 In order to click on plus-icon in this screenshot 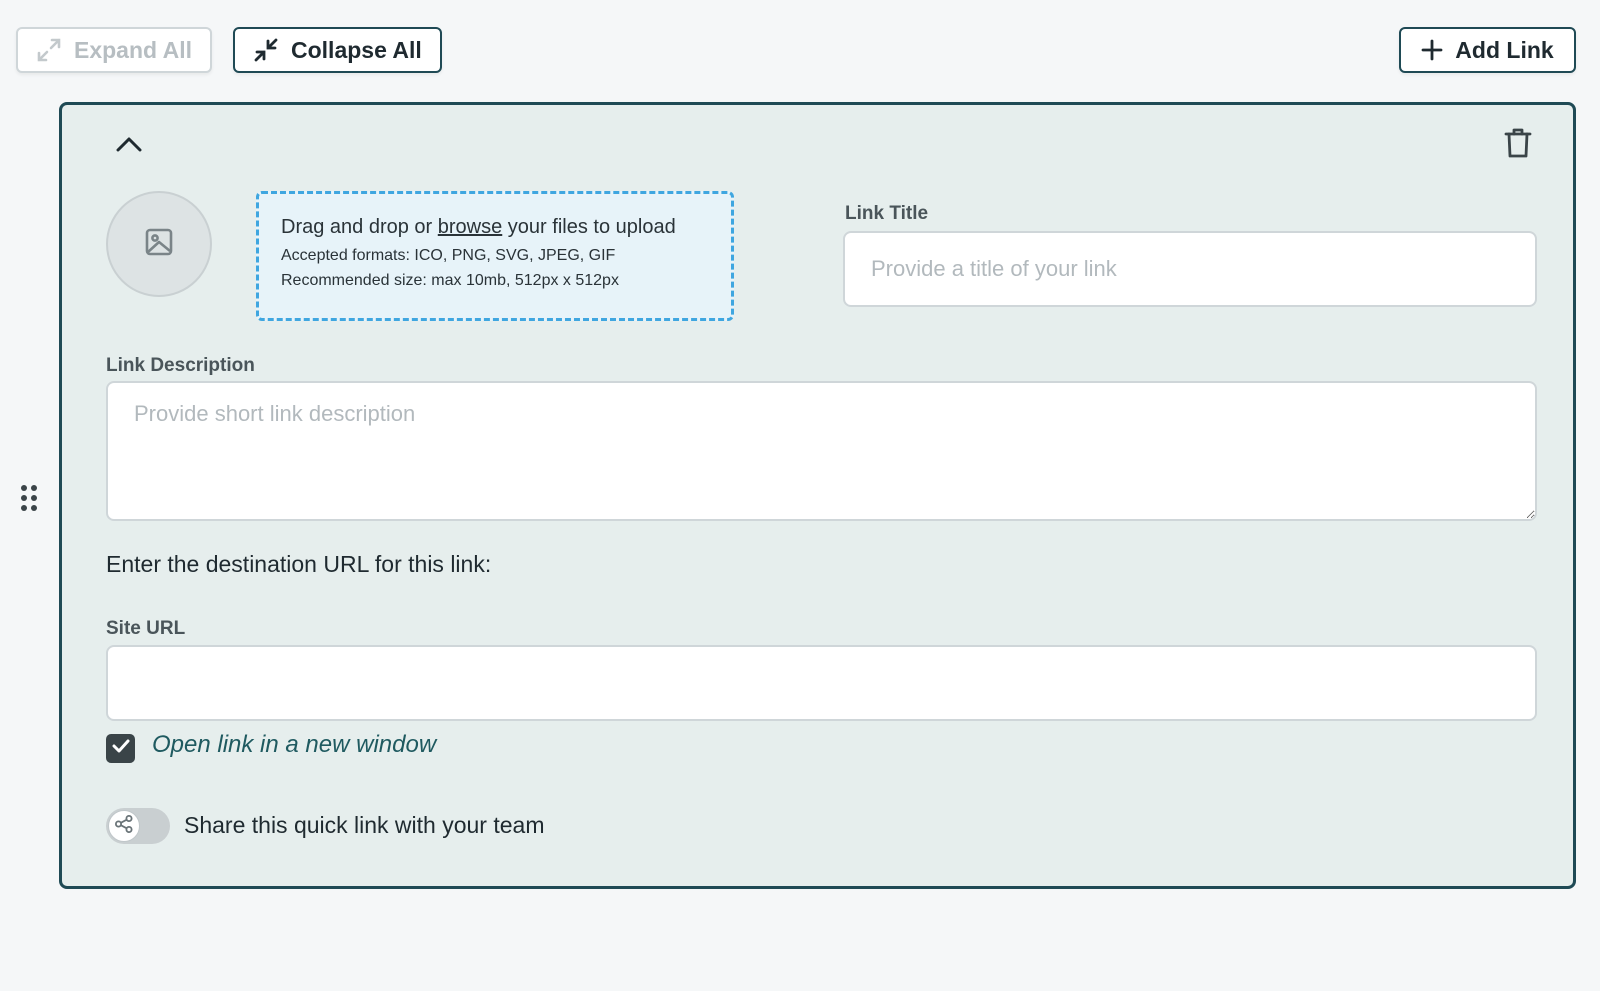, I will do `click(1432, 50)`.